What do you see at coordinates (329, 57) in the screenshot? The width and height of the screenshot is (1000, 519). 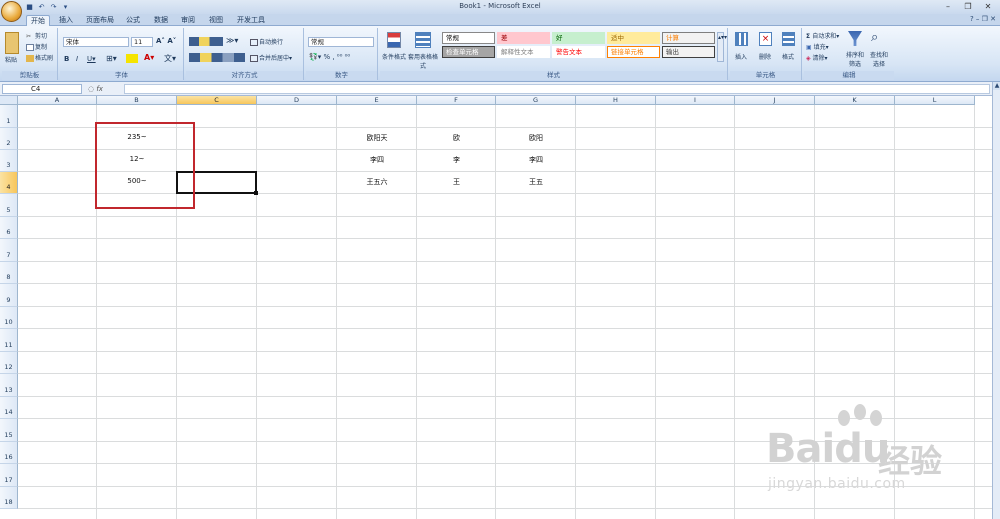 I see `accounting-icons: 💱▾ % , ⁰⁰ ⁰⁰` at bounding box center [329, 57].